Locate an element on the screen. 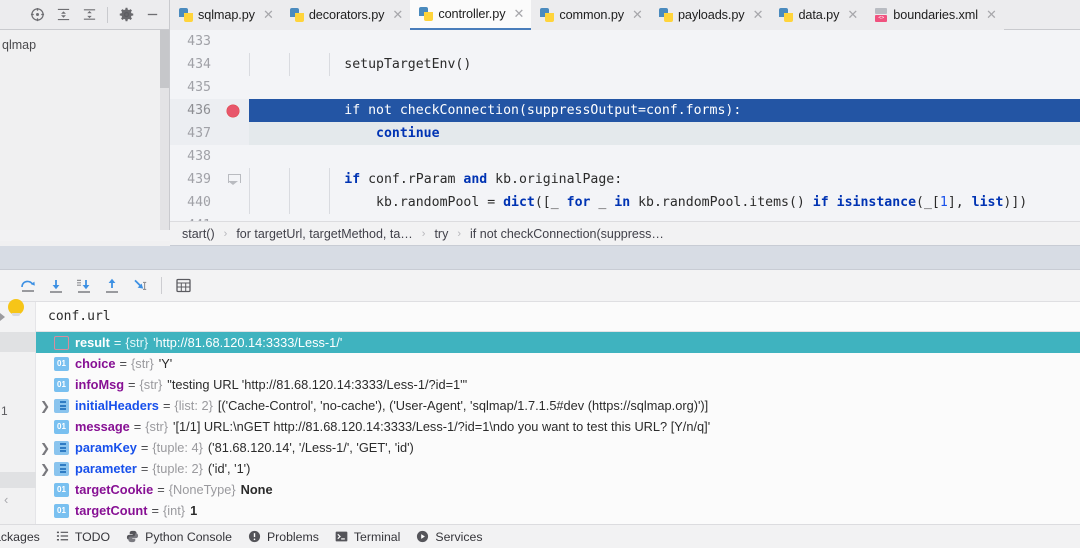 The image size is (1080, 548). line-number: 435 is located at coordinates (193, 87).